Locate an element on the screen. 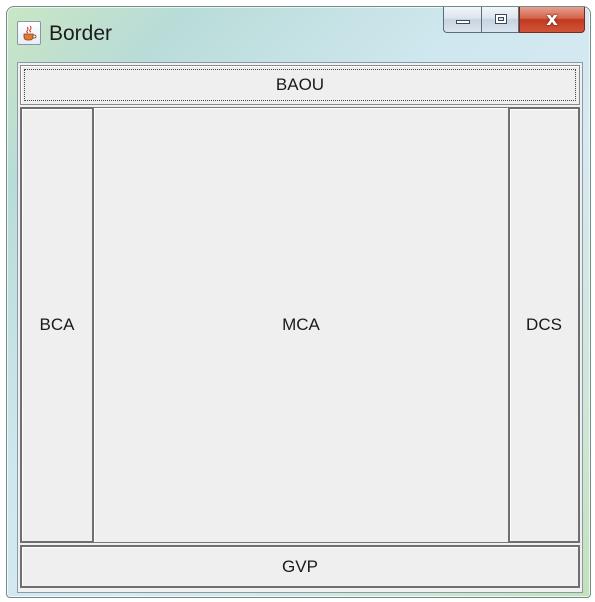  east-button: DCS is located at coordinates (544, 325).